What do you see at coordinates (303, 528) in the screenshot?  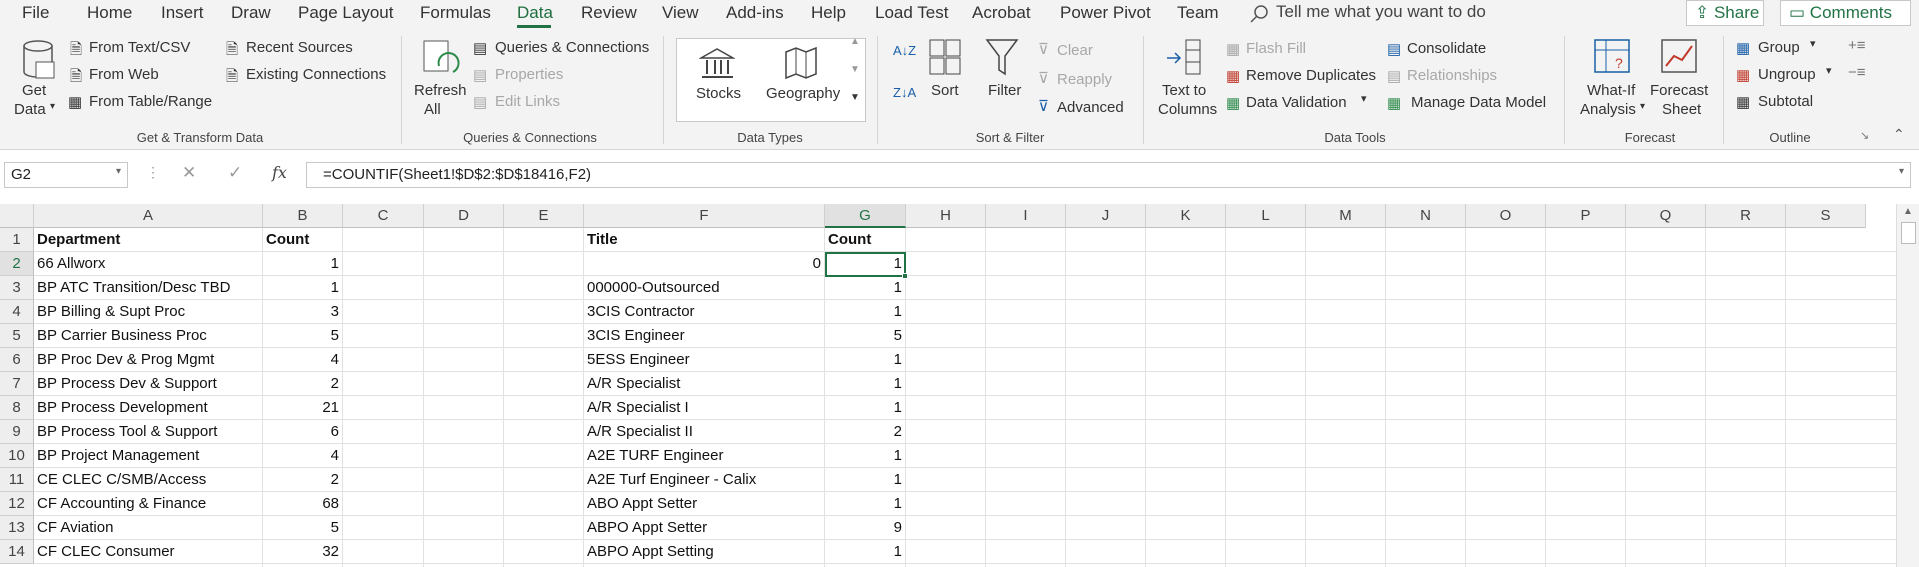 I see `cell-b13: 5` at bounding box center [303, 528].